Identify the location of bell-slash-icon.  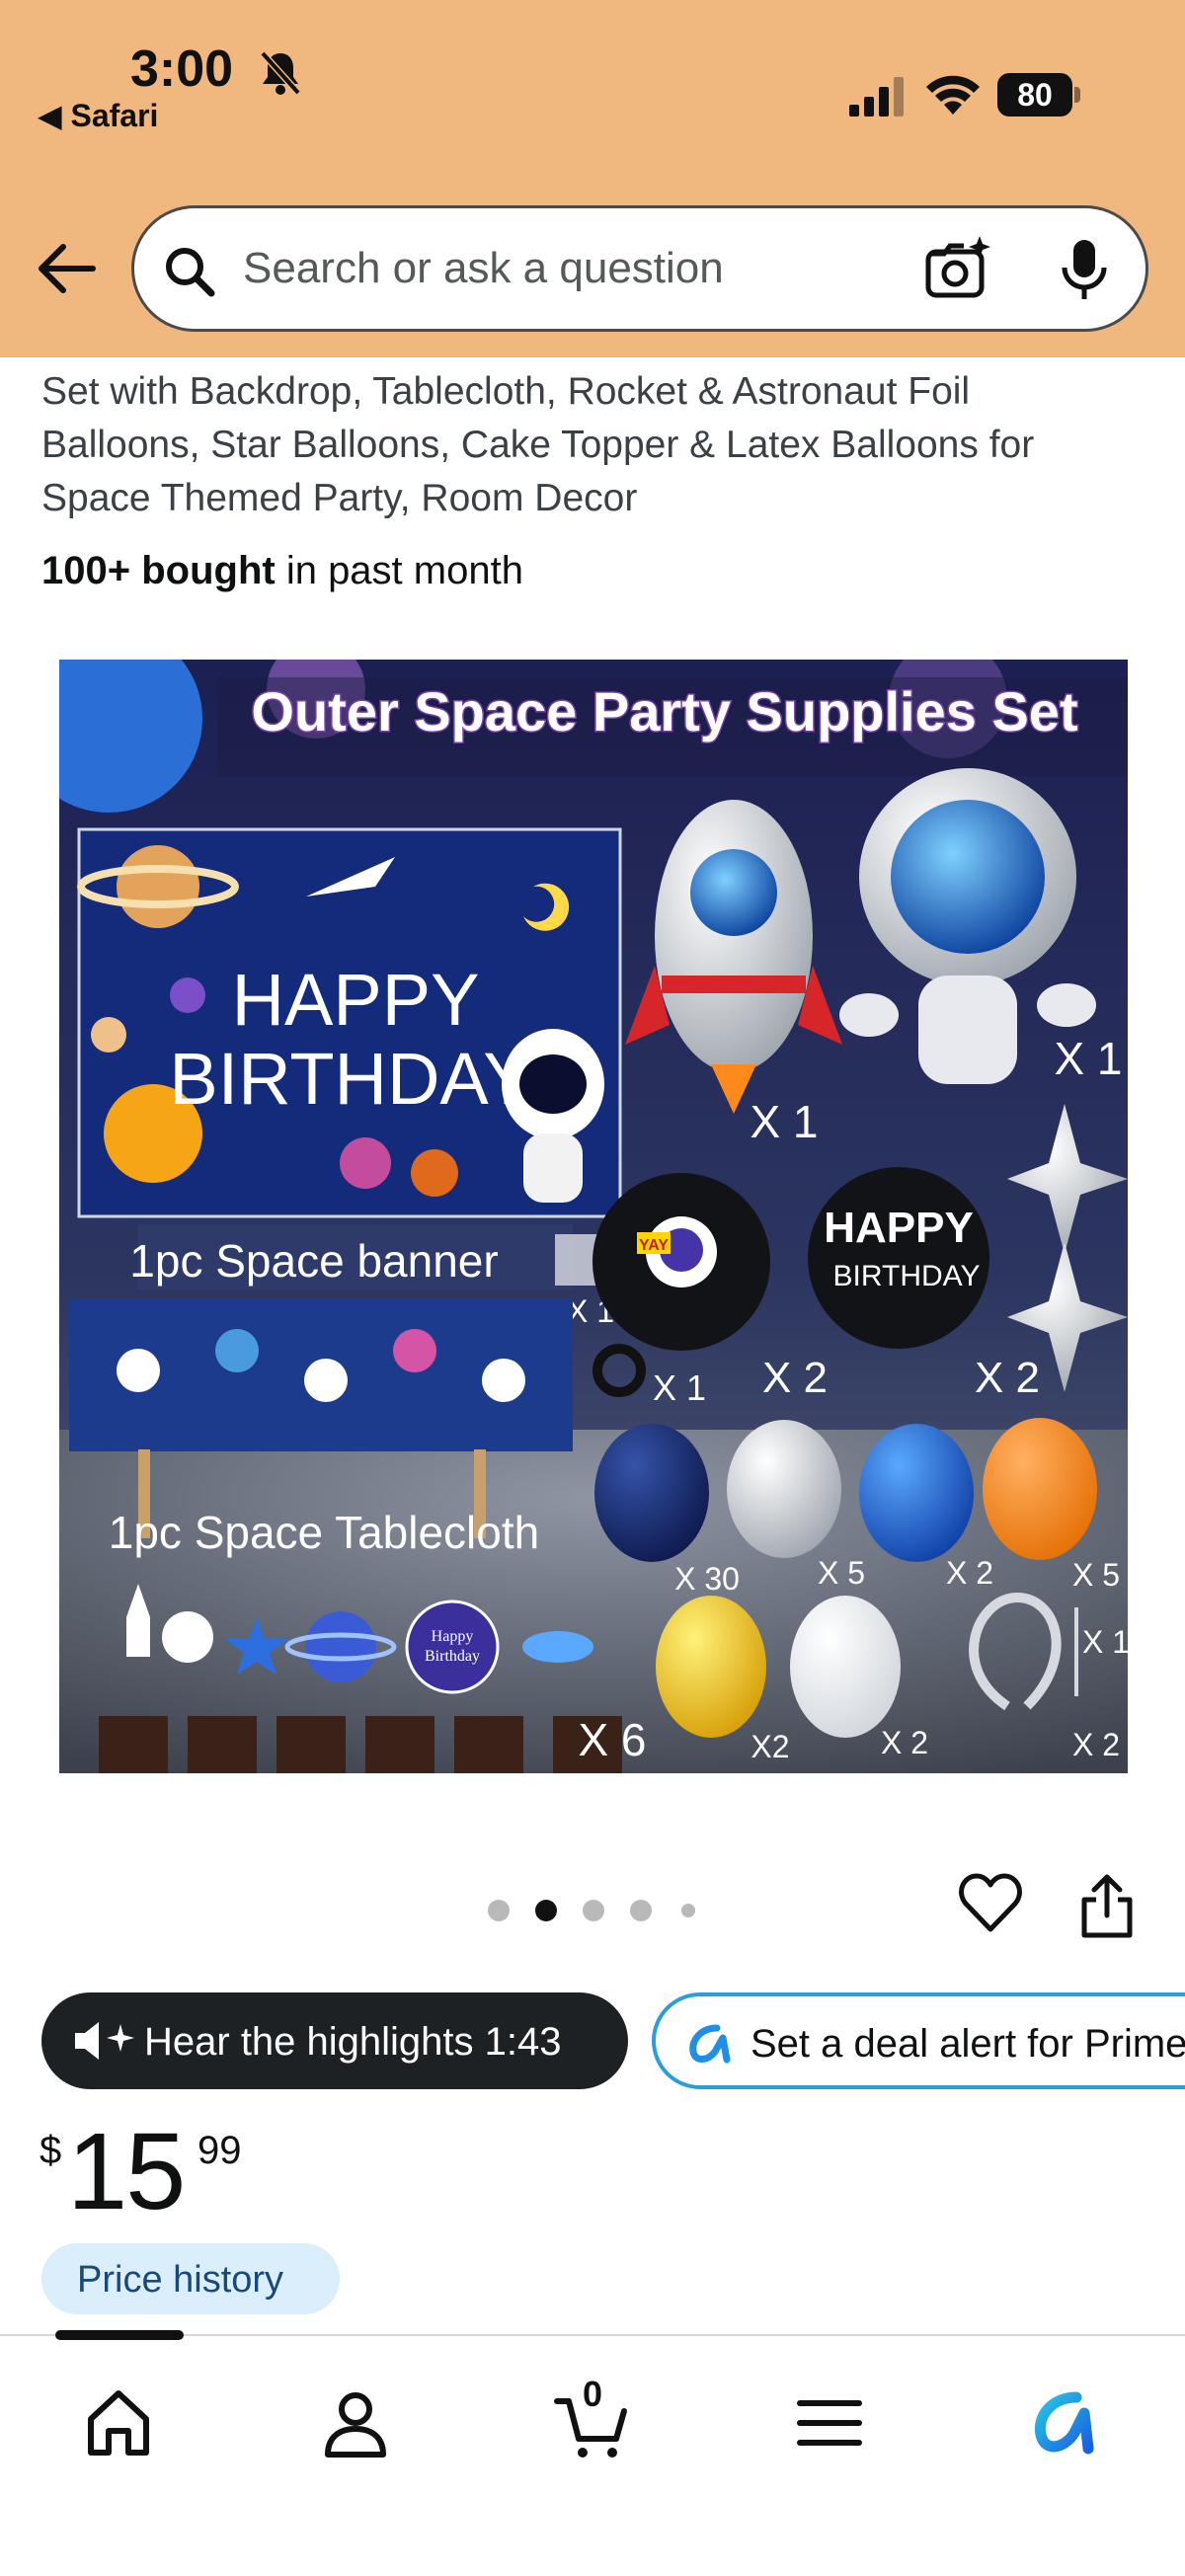
(281, 73).